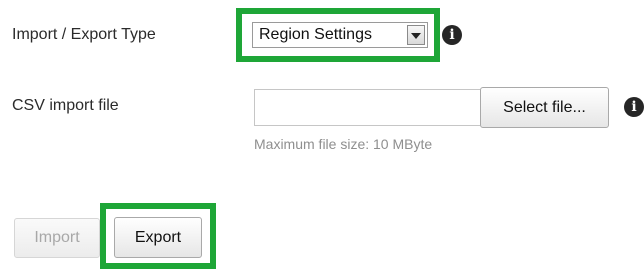 This screenshot has width=644, height=271. Describe the element at coordinates (57, 238) in the screenshot. I see `import-button: Import` at that location.